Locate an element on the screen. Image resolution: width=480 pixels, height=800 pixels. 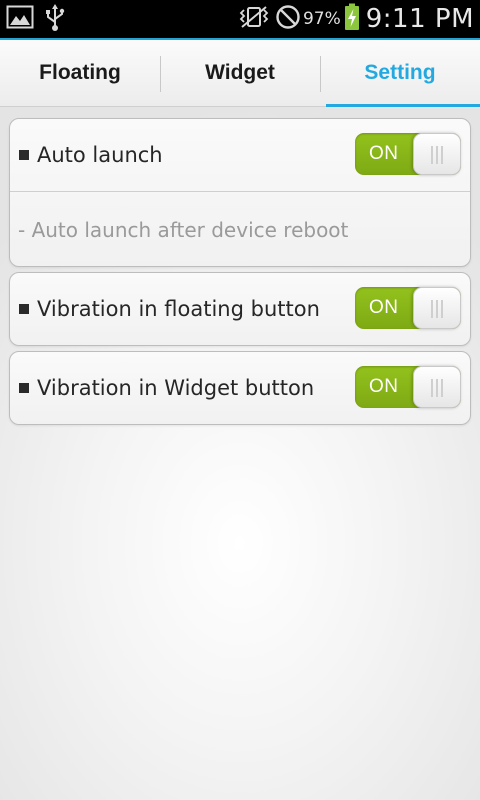
vibration-floating-toggle: ON is located at coordinates (408, 308).